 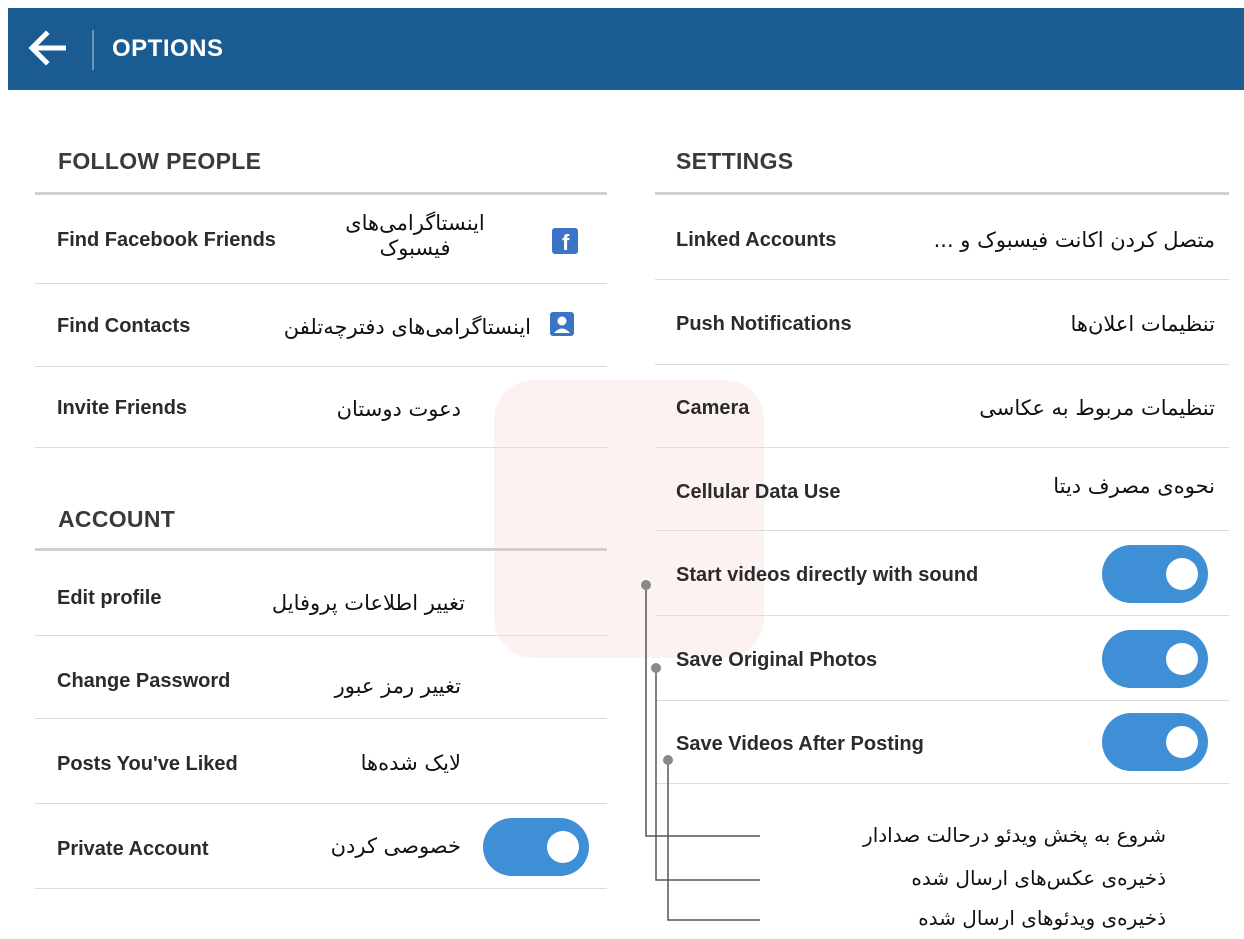 I want to click on annotation-start-videos: شروع به پخش ویدئو درحالت صدادار, so click(x=1014, y=835).